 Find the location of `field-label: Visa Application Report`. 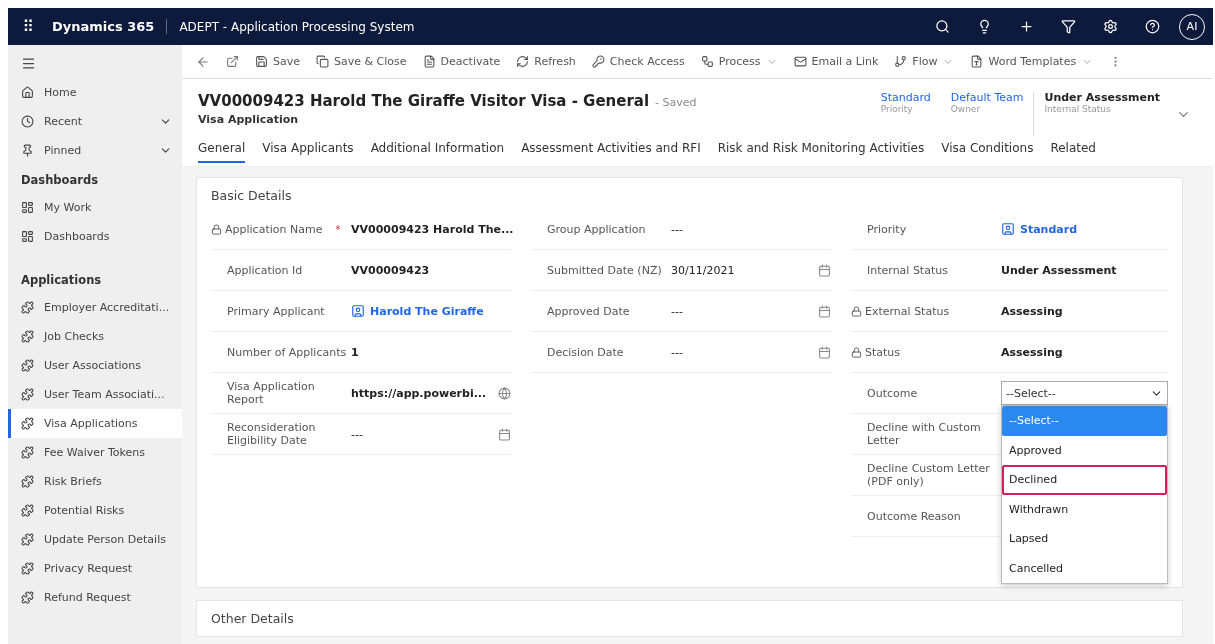

field-label: Visa Application Report is located at coordinates (271, 393).